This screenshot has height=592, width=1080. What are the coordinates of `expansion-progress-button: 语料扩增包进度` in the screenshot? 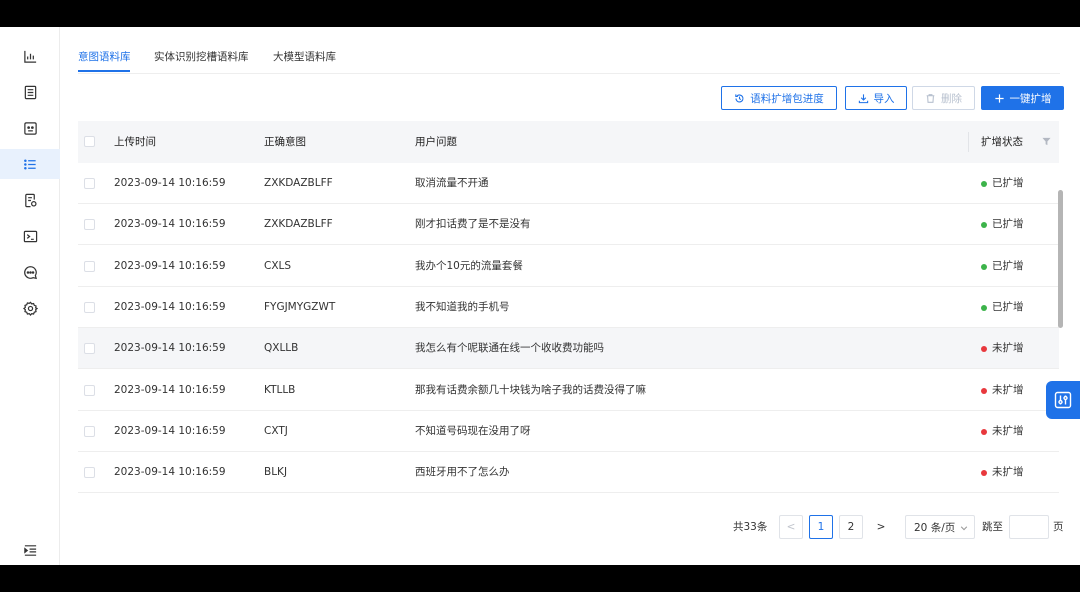 It's located at (779, 98).